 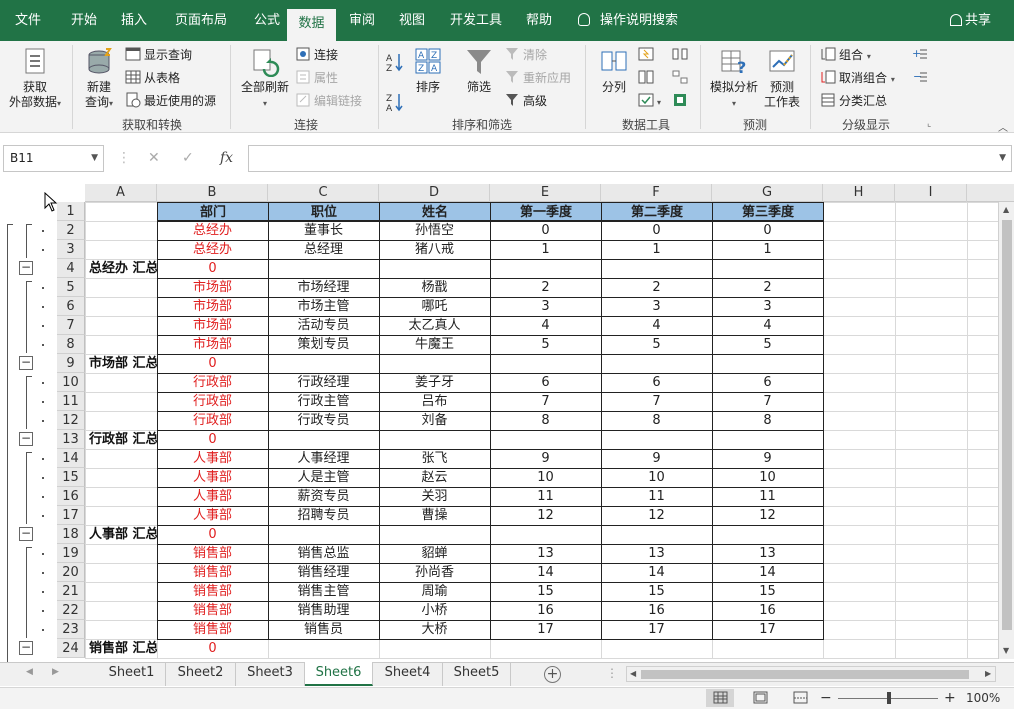 I want to click on table-cell: 刘备, so click(x=434, y=420).